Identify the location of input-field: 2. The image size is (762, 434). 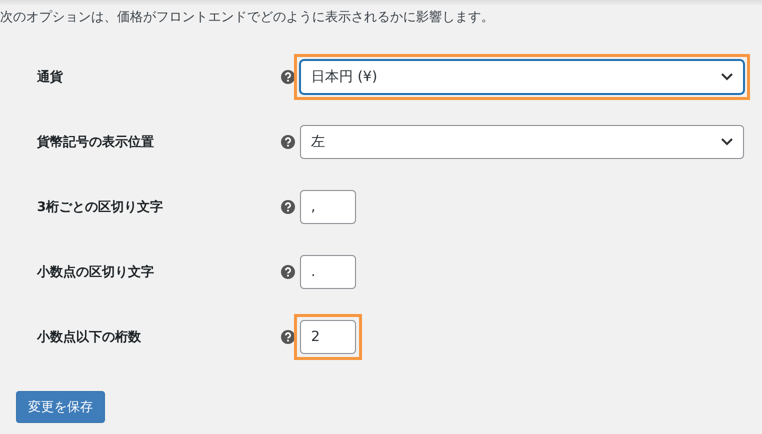
(328, 337).